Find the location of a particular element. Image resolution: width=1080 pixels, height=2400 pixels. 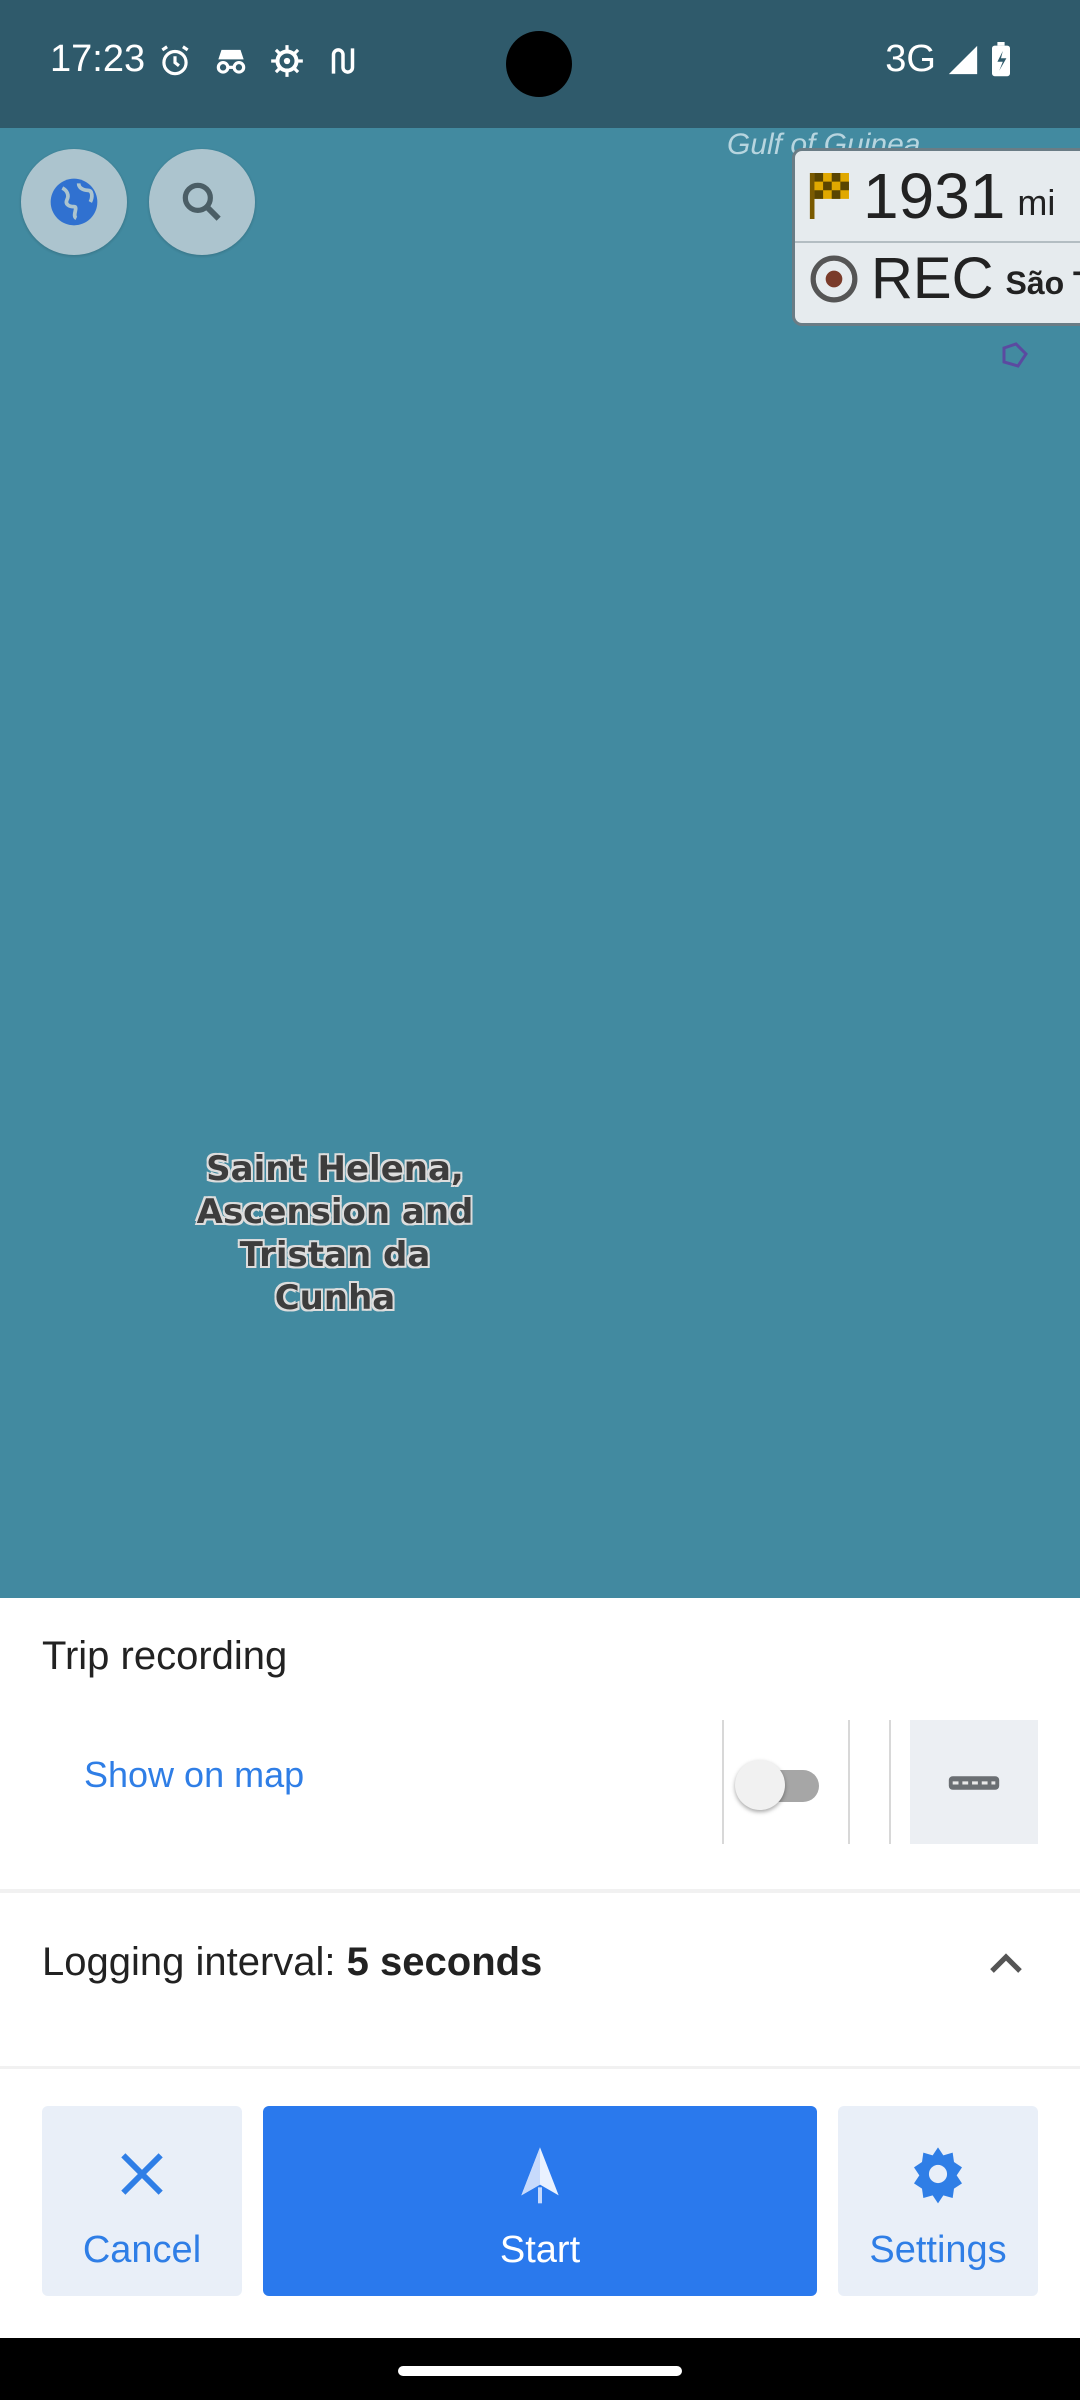

rec-label: REC is located at coordinates (932, 278).